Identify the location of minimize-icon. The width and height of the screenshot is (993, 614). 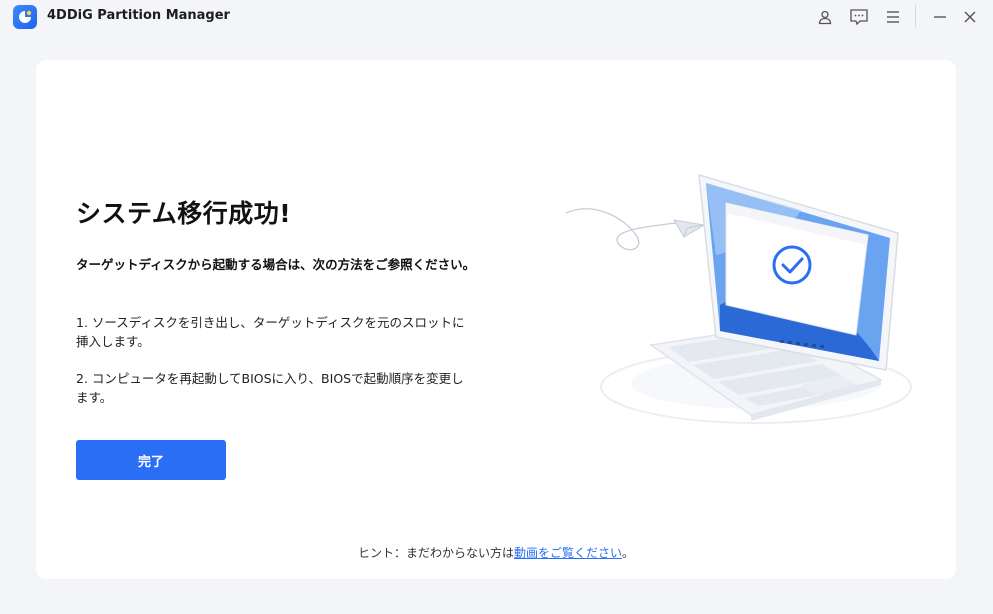
(940, 17).